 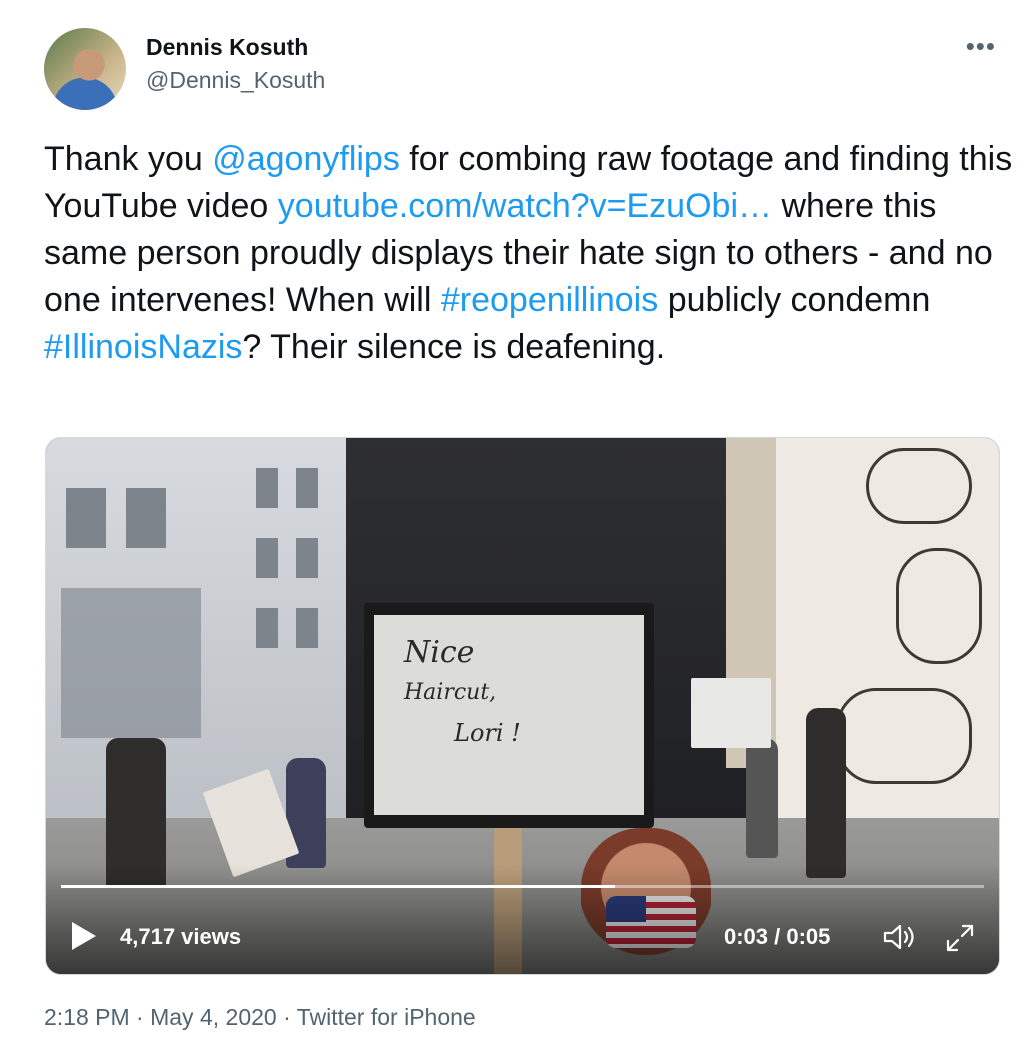 I want to click on tweet-text-segment: ? Their silence is deafening., so click(x=454, y=347).